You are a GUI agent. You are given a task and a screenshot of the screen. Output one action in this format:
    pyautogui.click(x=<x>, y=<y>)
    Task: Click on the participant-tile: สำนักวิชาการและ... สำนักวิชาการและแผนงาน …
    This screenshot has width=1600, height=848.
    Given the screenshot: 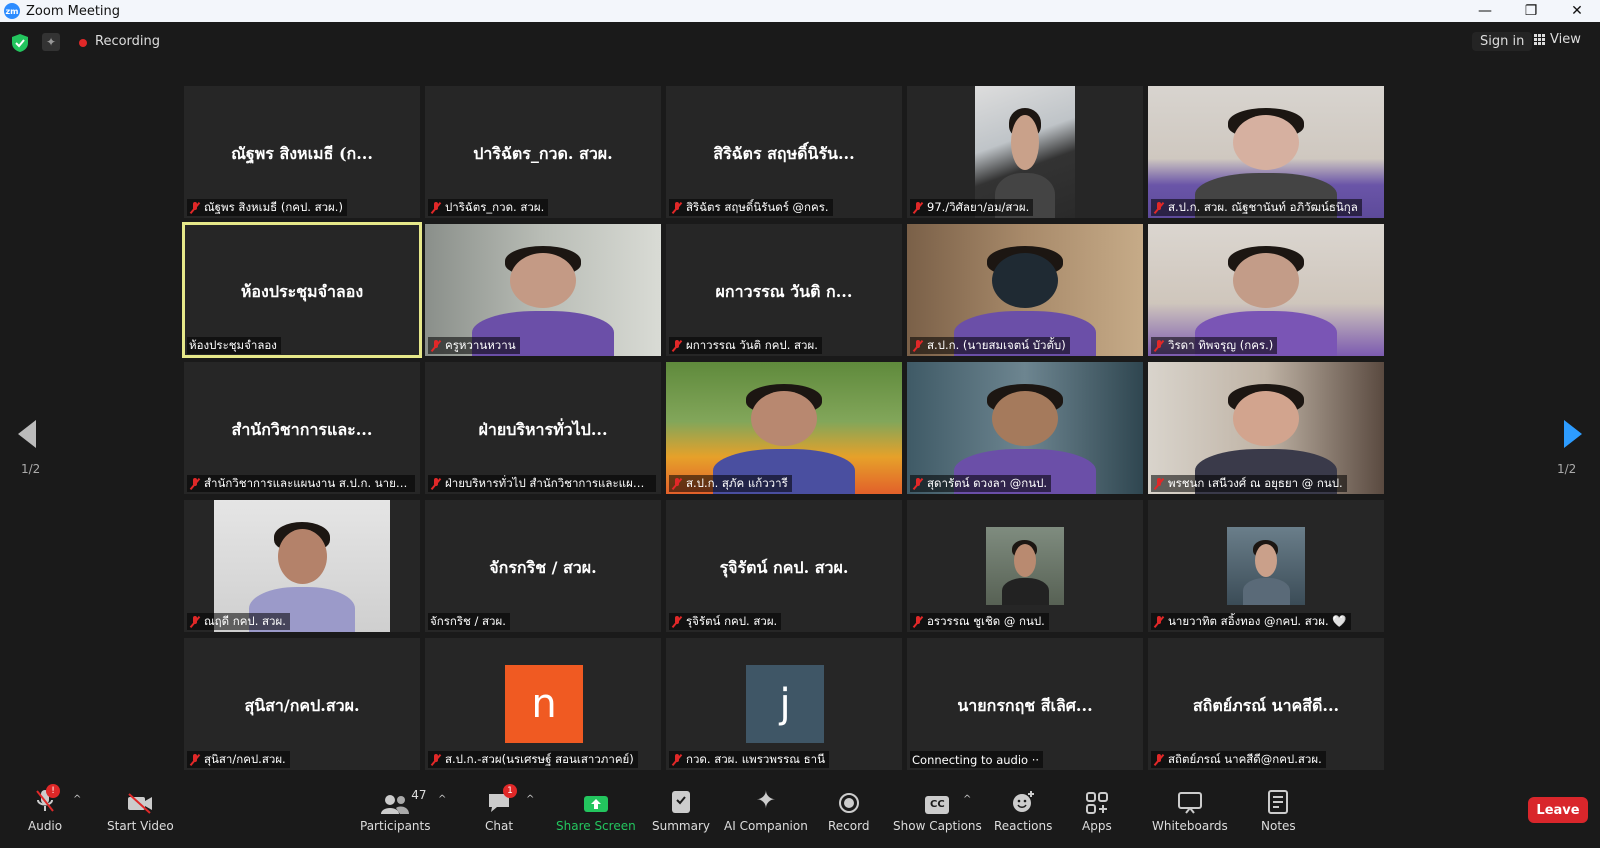 What is the action you would take?
    pyautogui.click(x=302, y=428)
    